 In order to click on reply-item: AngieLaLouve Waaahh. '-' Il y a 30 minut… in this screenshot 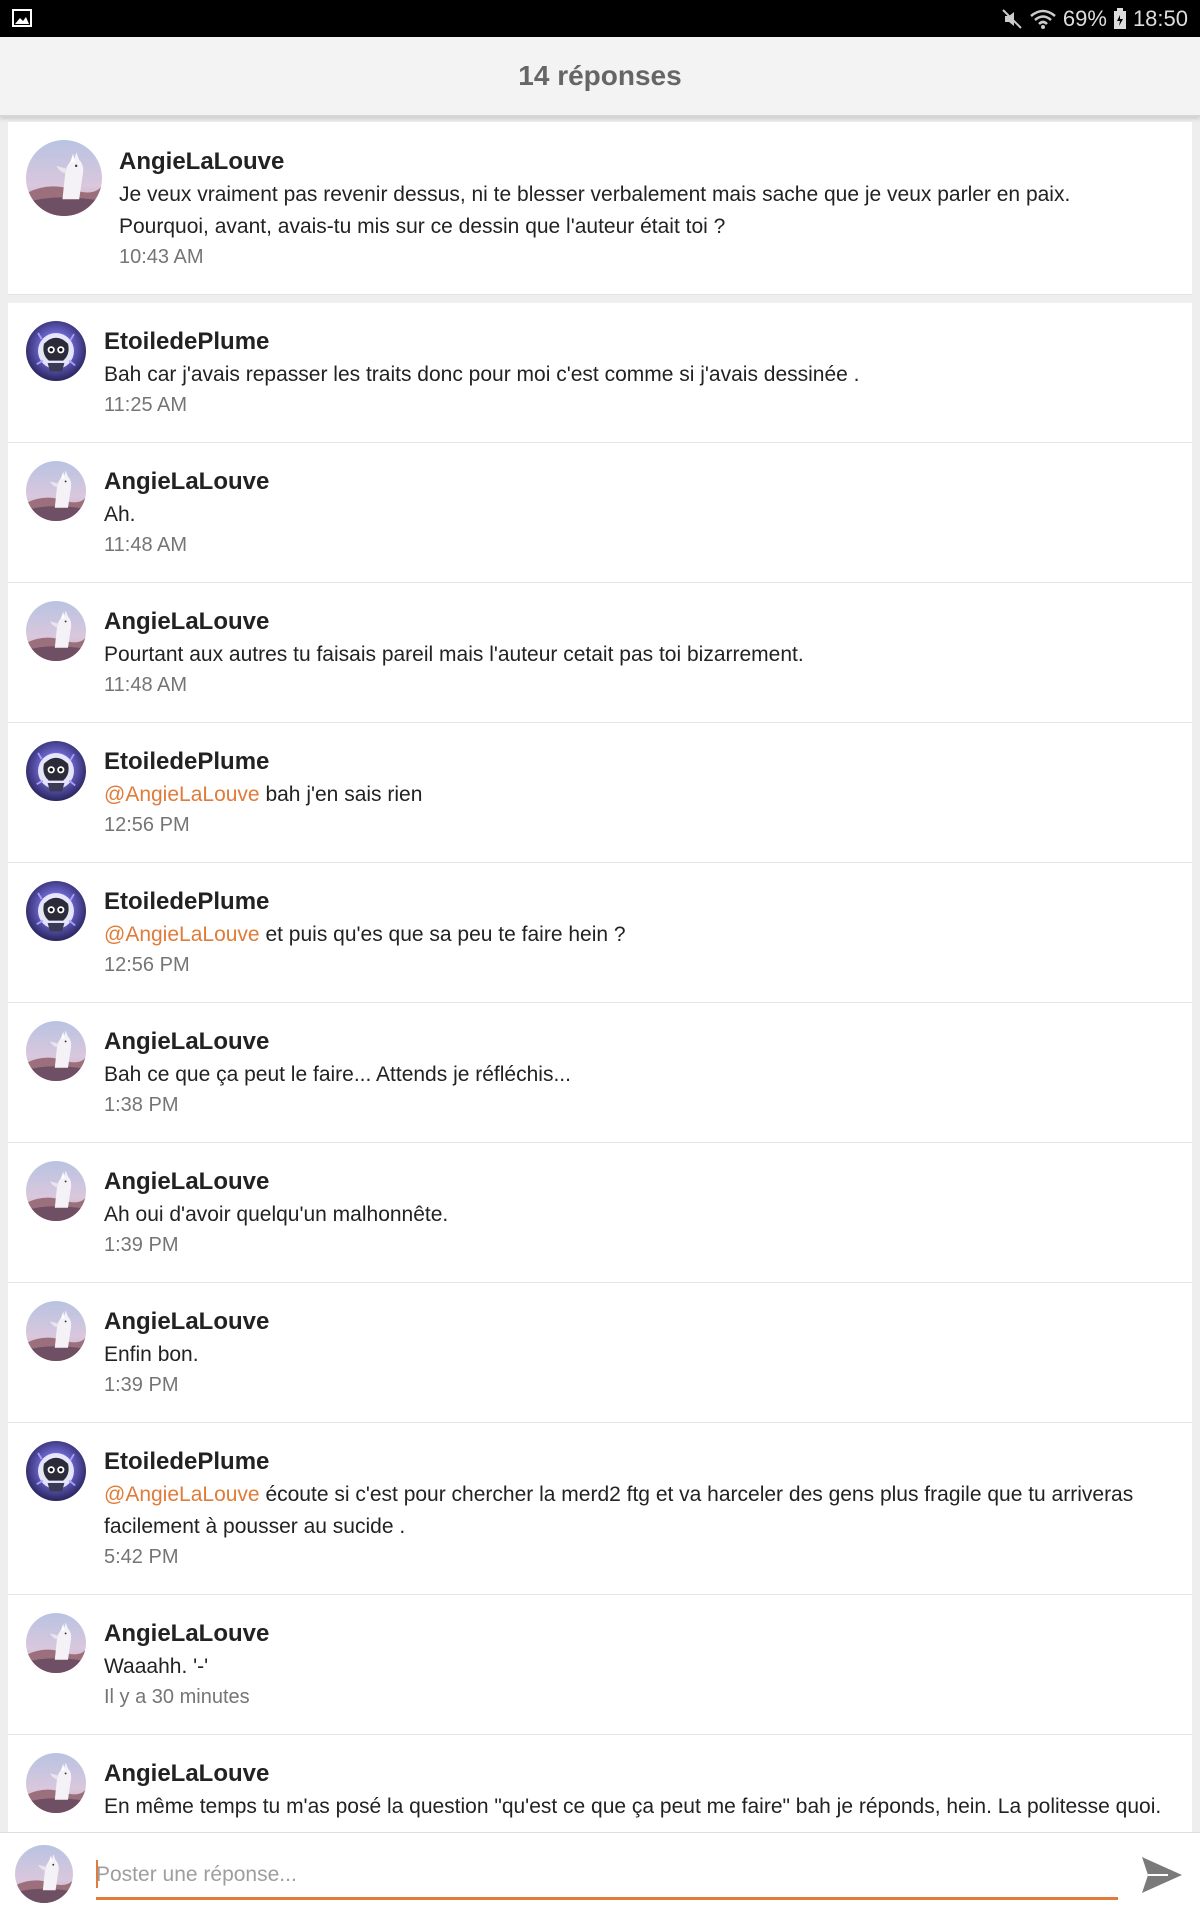, I will do `click(600, 1665)`.